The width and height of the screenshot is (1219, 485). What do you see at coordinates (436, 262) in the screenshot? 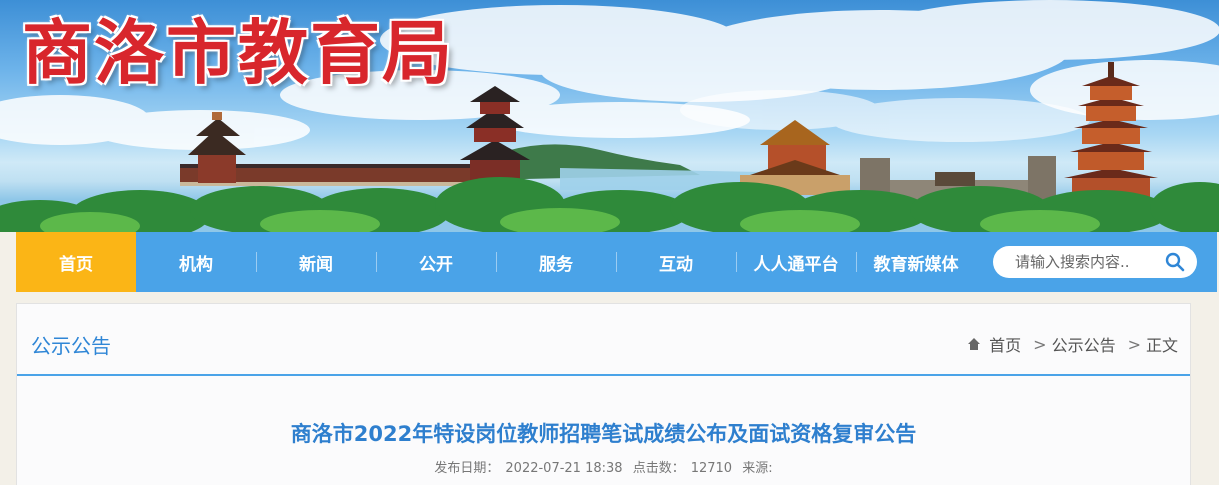
I see `nav-item-public: 公开` at bounding box center [436, 262].